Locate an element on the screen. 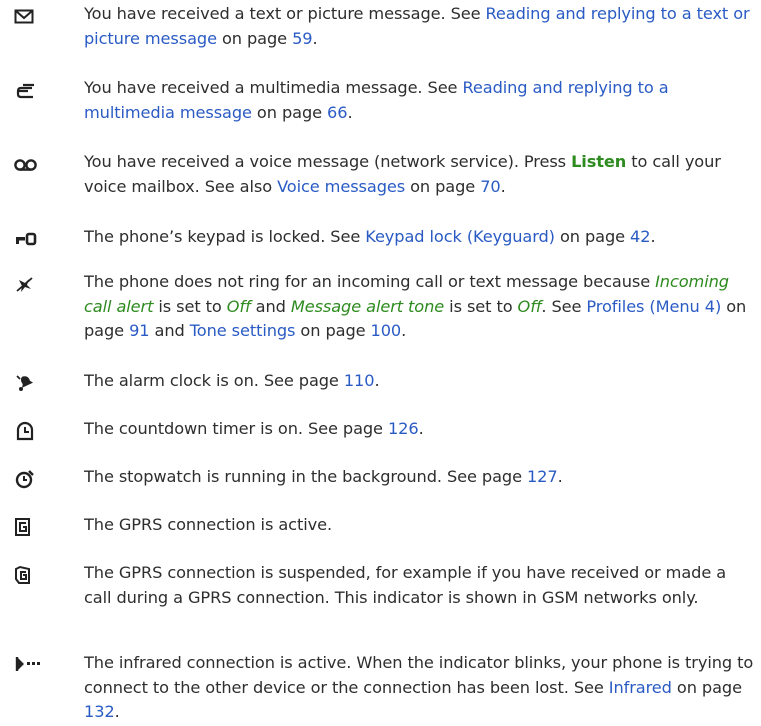 The height and width of the screenshot is (726, 761). stopwatch-icon is located at coordinates (27, 479).